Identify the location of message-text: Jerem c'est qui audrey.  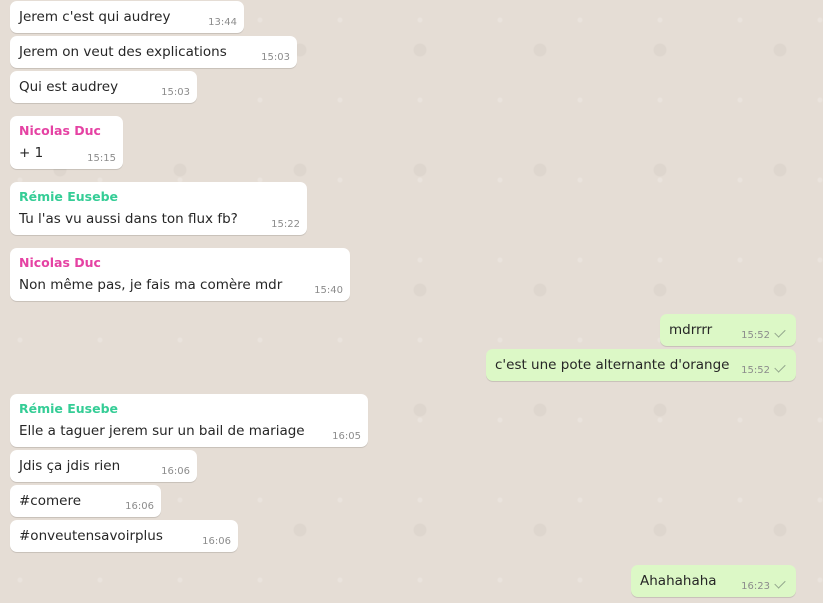
(95, 17).